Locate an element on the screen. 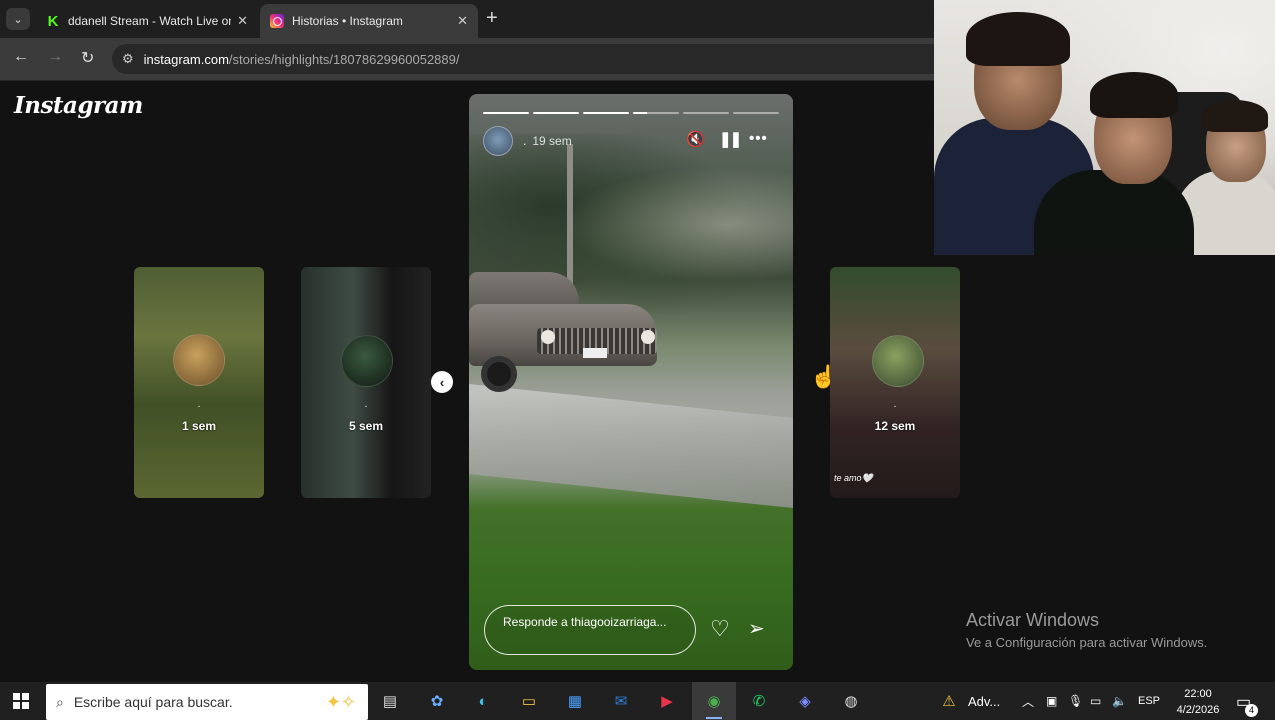 The width and height of the screenshot is (1275, 720). copilot-icon: ✿ is located at coordinates (437, 701).